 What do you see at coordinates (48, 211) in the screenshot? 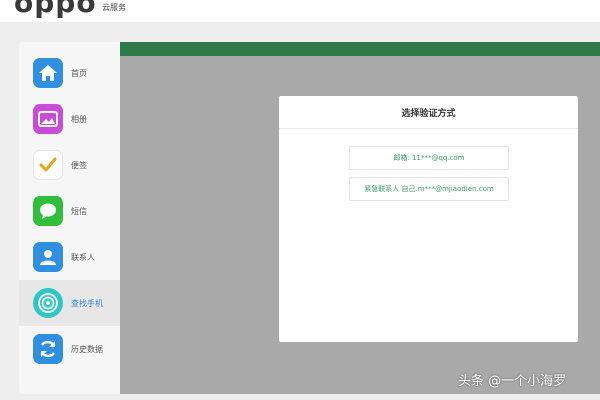
I see `message-icon` at bounding box center [48, 211].